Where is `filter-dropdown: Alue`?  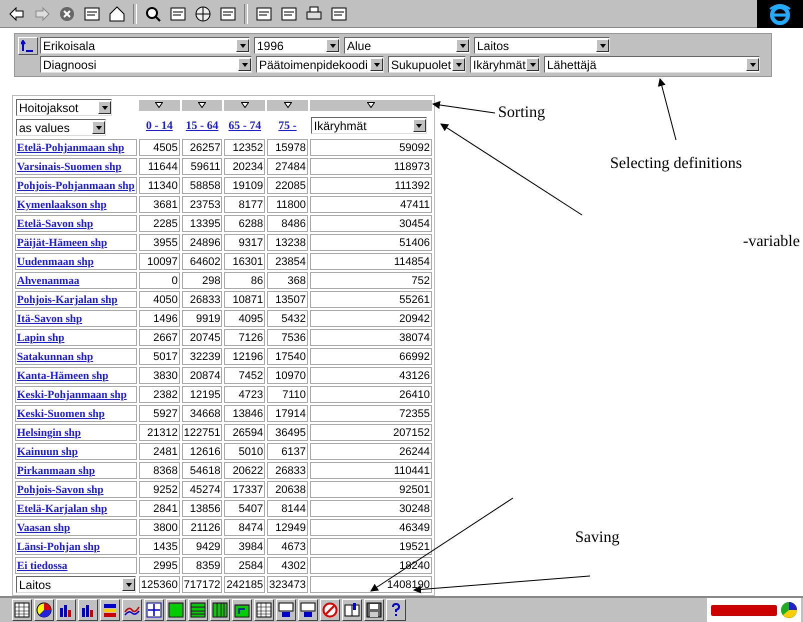
filter-dropdown: Alue is located at coordinates (407, 45).